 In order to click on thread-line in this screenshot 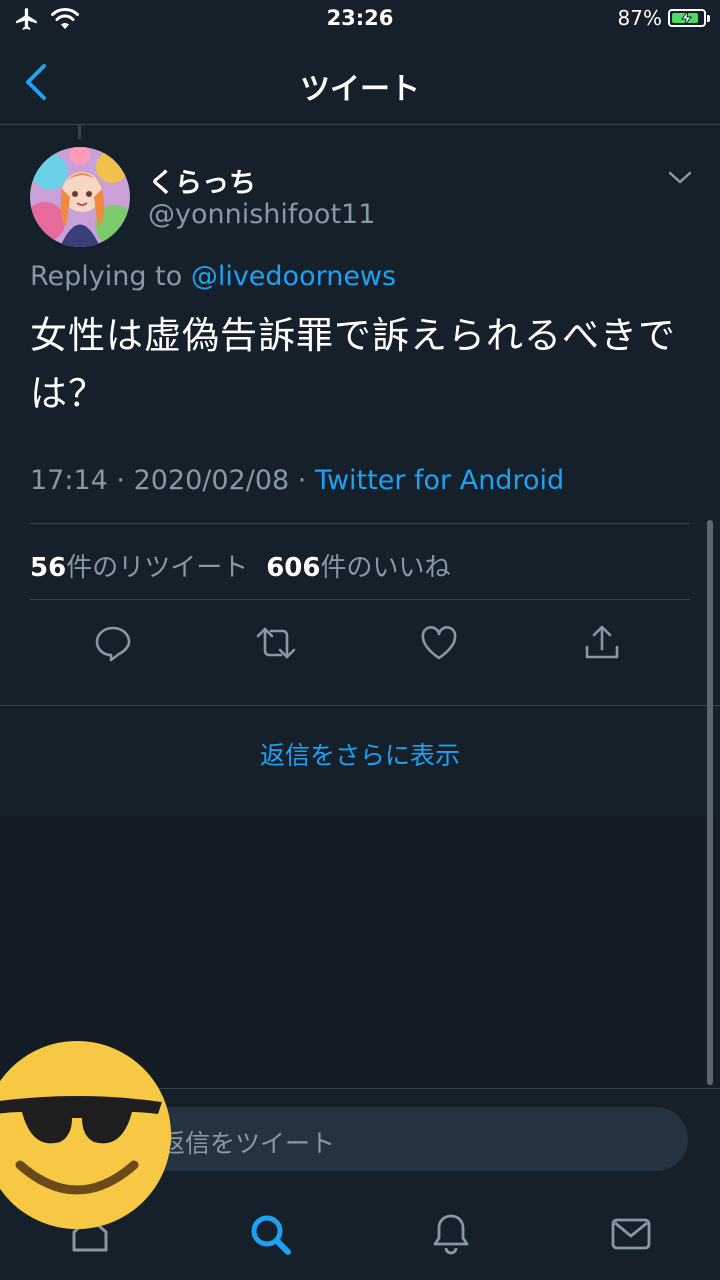, I will do `click(79, 132)`.